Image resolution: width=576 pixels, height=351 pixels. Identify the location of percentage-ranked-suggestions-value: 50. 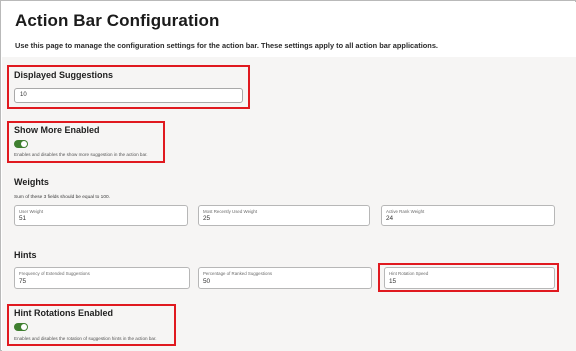
(207, 281).